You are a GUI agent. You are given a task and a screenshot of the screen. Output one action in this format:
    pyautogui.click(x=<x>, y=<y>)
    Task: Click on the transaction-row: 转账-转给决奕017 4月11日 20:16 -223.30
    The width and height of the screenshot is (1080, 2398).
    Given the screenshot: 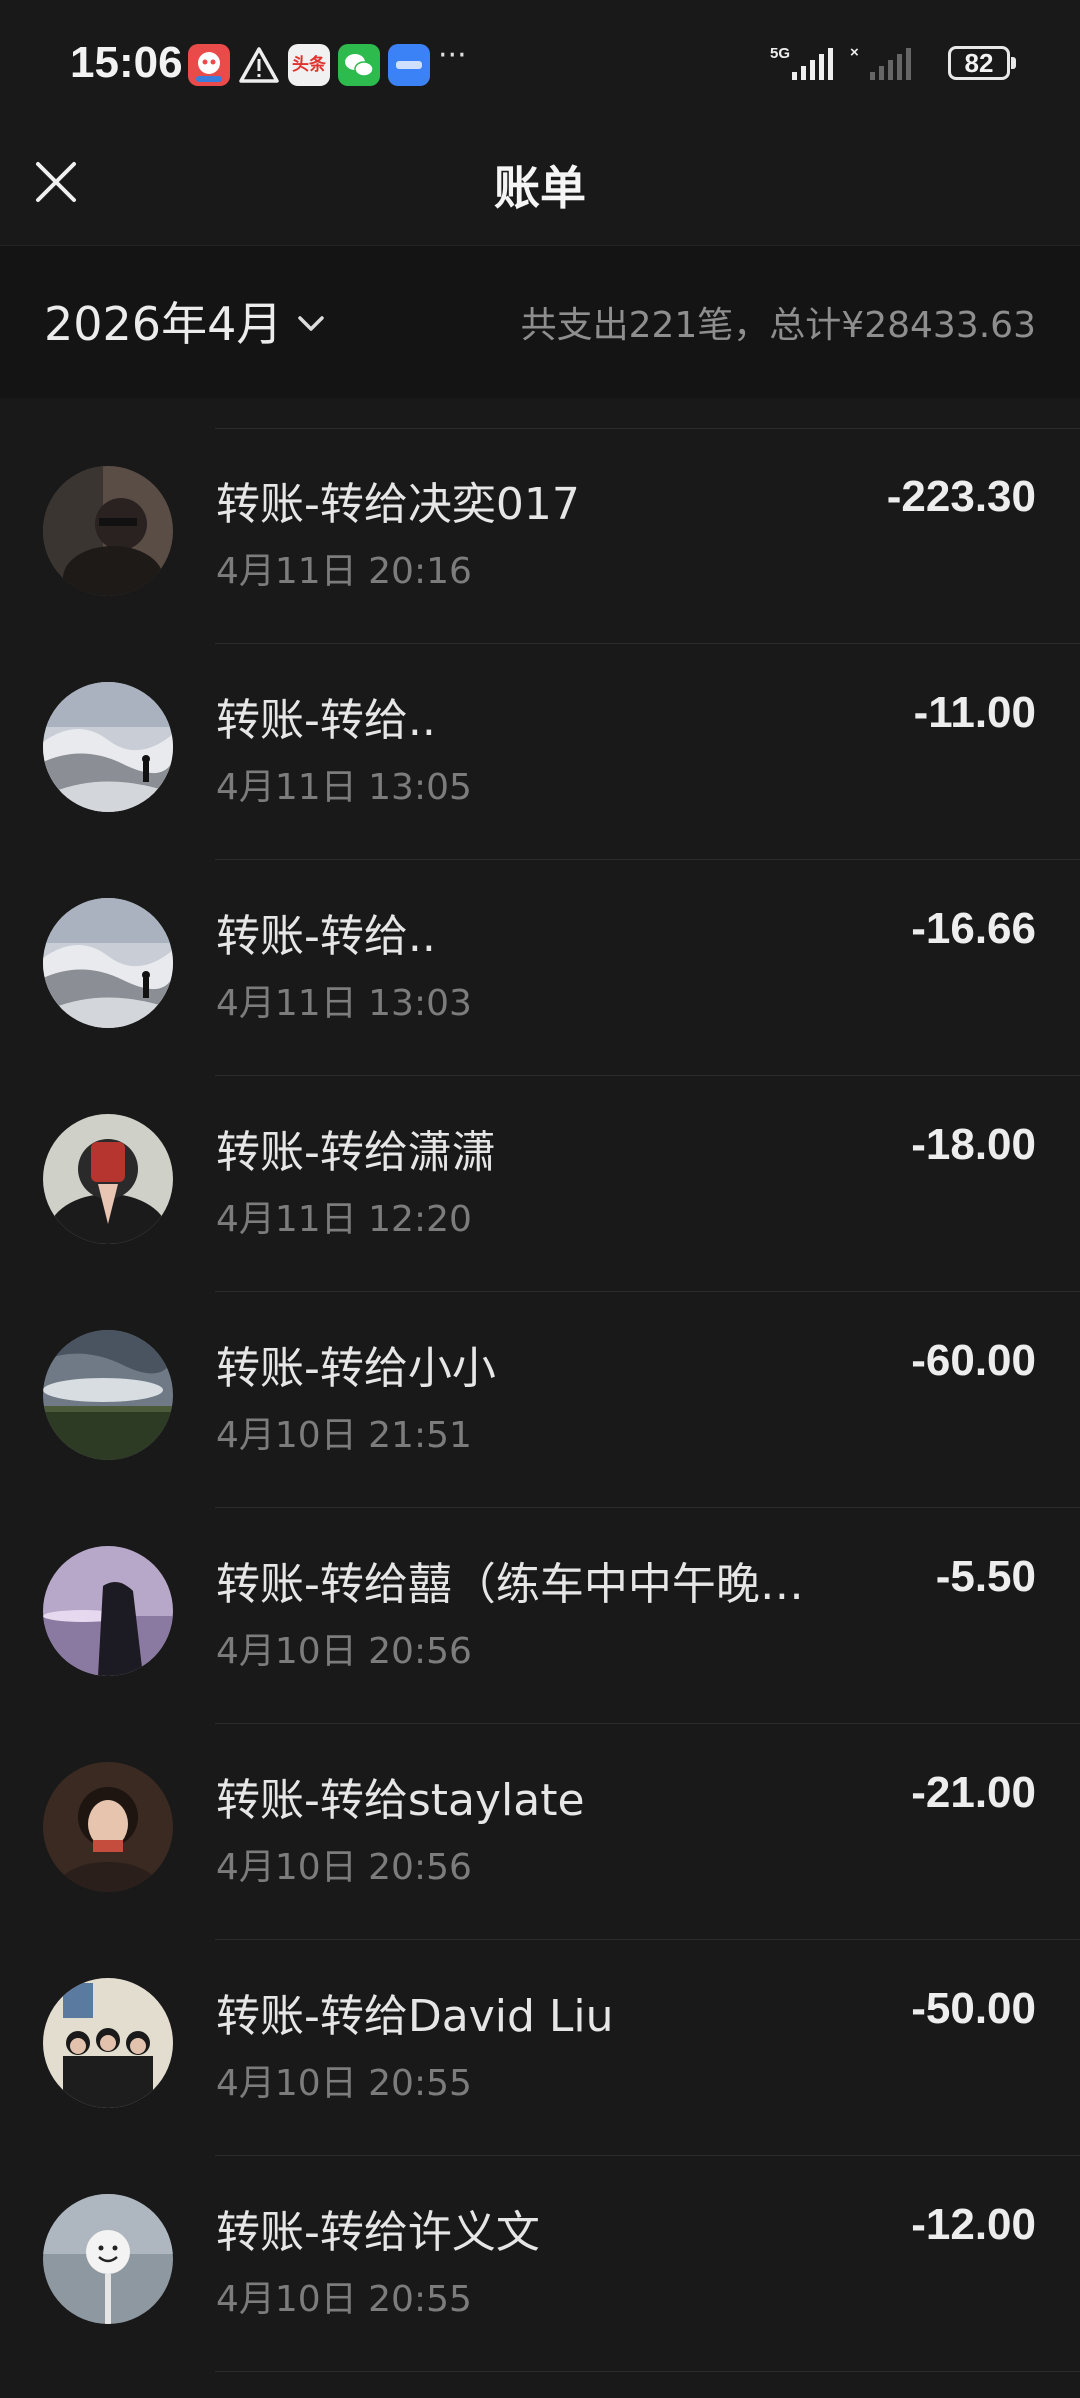 What is the action you would take?
    pyautogui.click(x=540, y=536)
    